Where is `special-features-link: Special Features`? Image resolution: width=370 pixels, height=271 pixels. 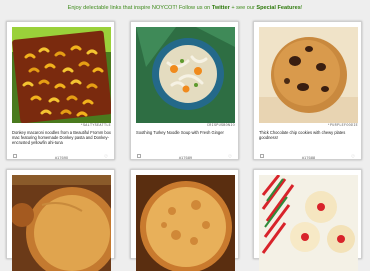 special-features-link: Special Features is located at coordinates (278, 8).